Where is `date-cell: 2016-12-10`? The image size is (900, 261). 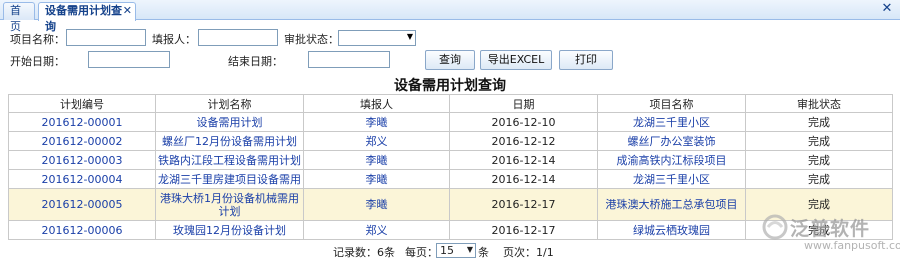
date-cell: 2016-12-10 is located at coordinates (523, 122).